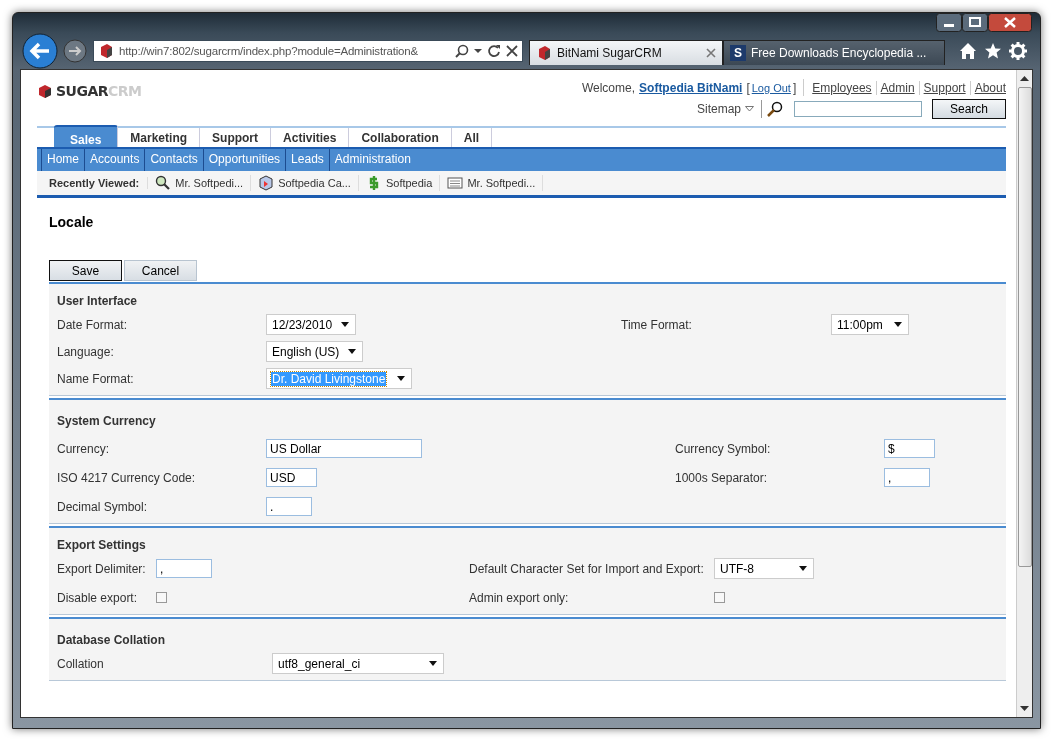  Describe the element at coordinates (83, 448) in the screenshot. I see `field-label: Currency:` at that location.